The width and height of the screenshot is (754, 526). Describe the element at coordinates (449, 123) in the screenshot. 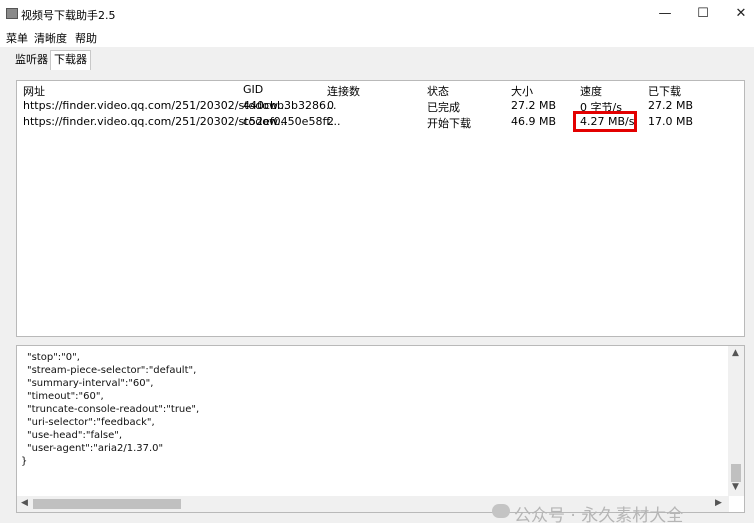

I see `cell-status: 开始下载` at that location.